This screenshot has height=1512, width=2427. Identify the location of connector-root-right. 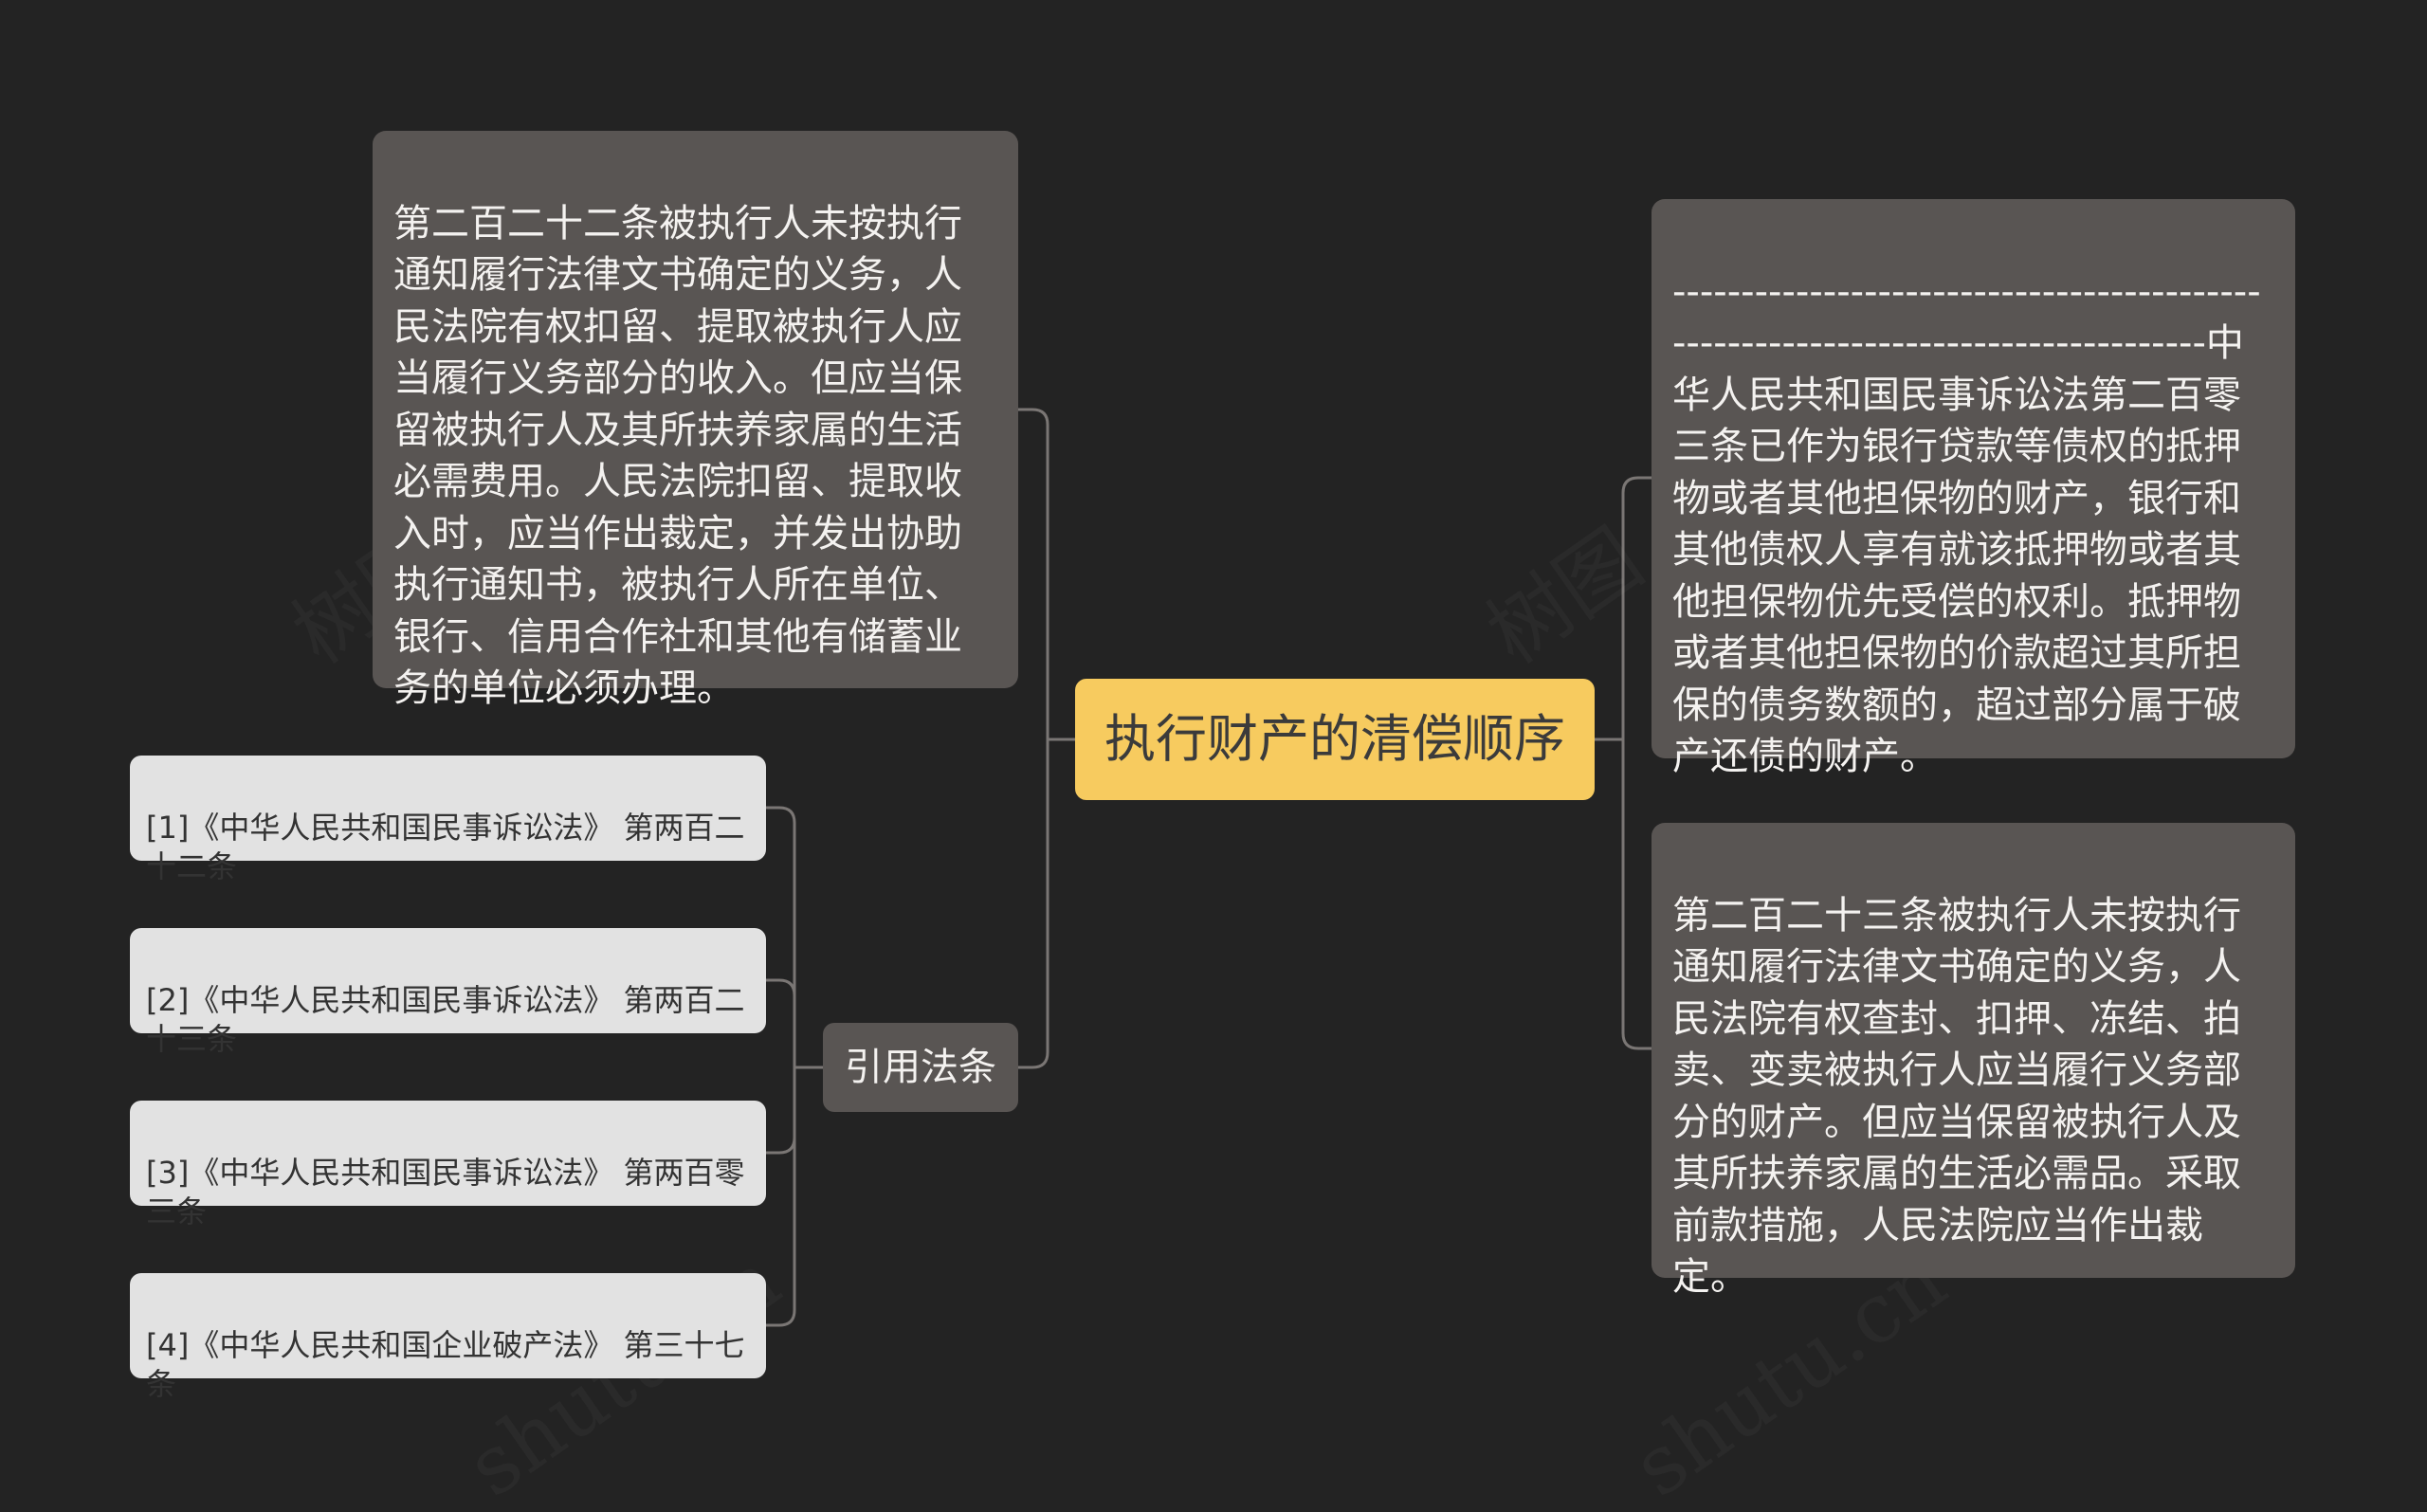
(1623, 763).